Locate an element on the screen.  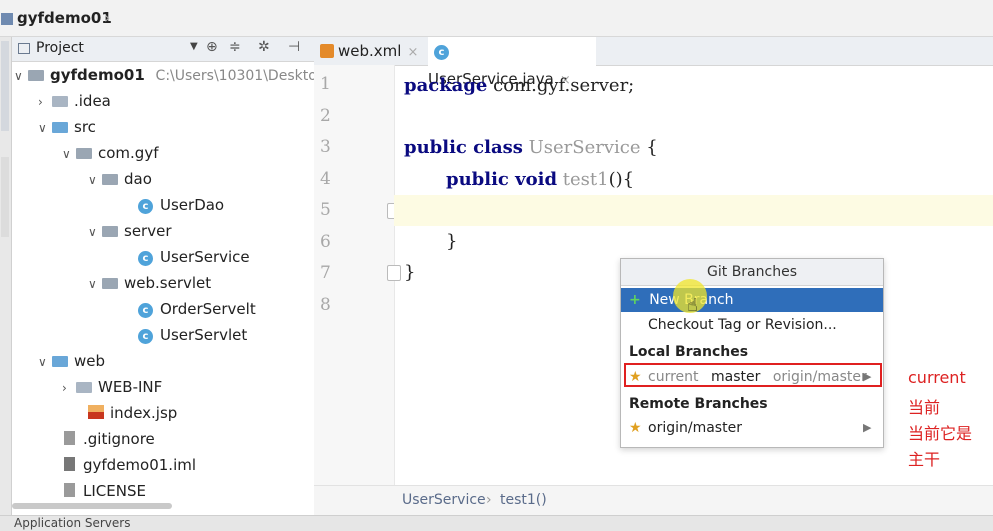
tree-item-com-gyf: ∨ com.gyf is located at coordinates (110, 153).